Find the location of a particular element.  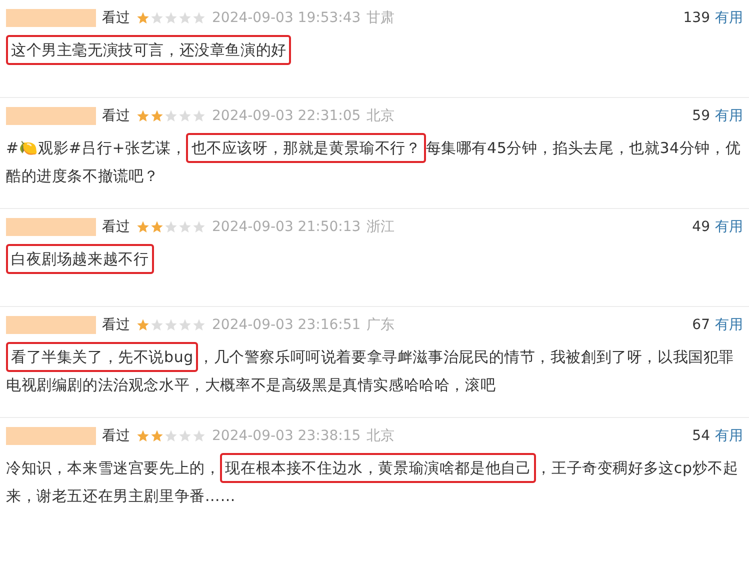

review-text: 白夜剧场越来越不行 is located at coordinates (374, 259).